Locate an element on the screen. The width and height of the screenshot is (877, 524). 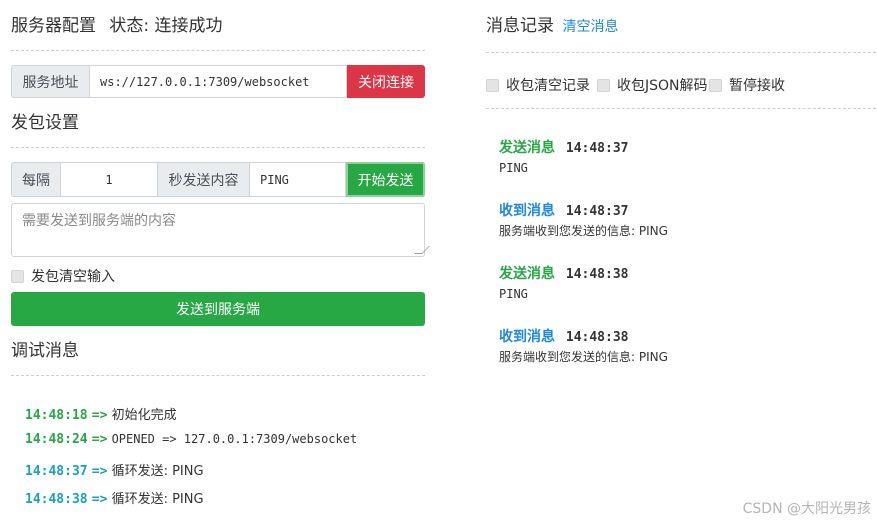
debug-line: 14:48:37 => 循环发送: PING is located at coordinates (114, 469).